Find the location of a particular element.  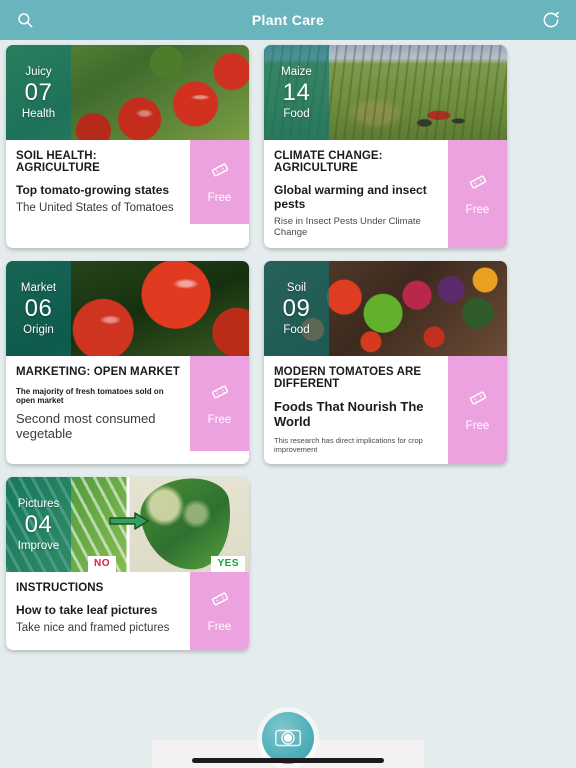

badge-number: 06 is located at coordinates (38, 308).